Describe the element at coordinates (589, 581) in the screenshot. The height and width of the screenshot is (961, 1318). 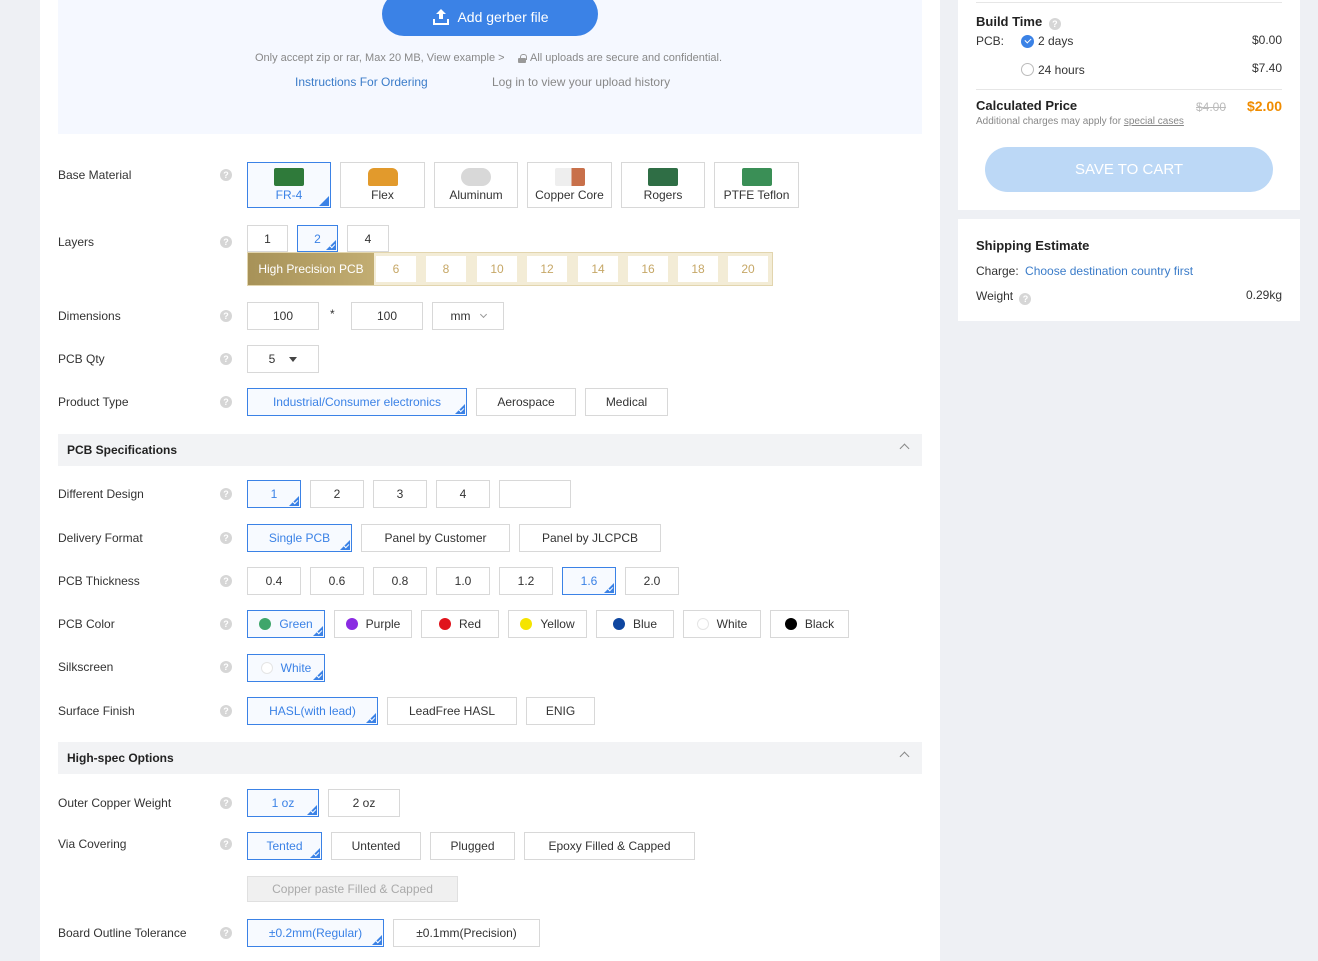
I see `thickness-option-selected: 1.6` at that location.